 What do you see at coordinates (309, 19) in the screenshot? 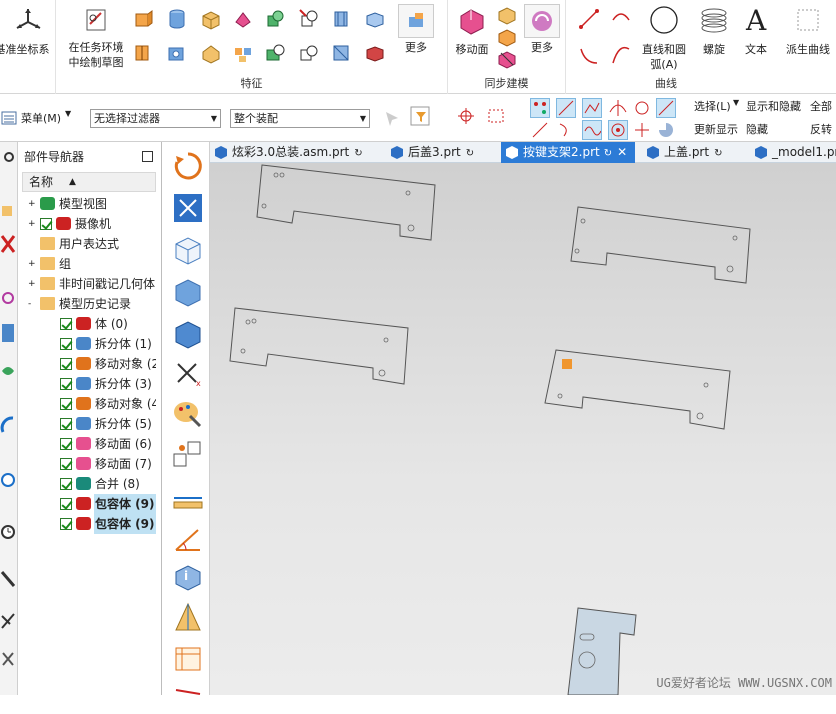
I see `boolean-subtract-icon` at bounding box center [309, 19].